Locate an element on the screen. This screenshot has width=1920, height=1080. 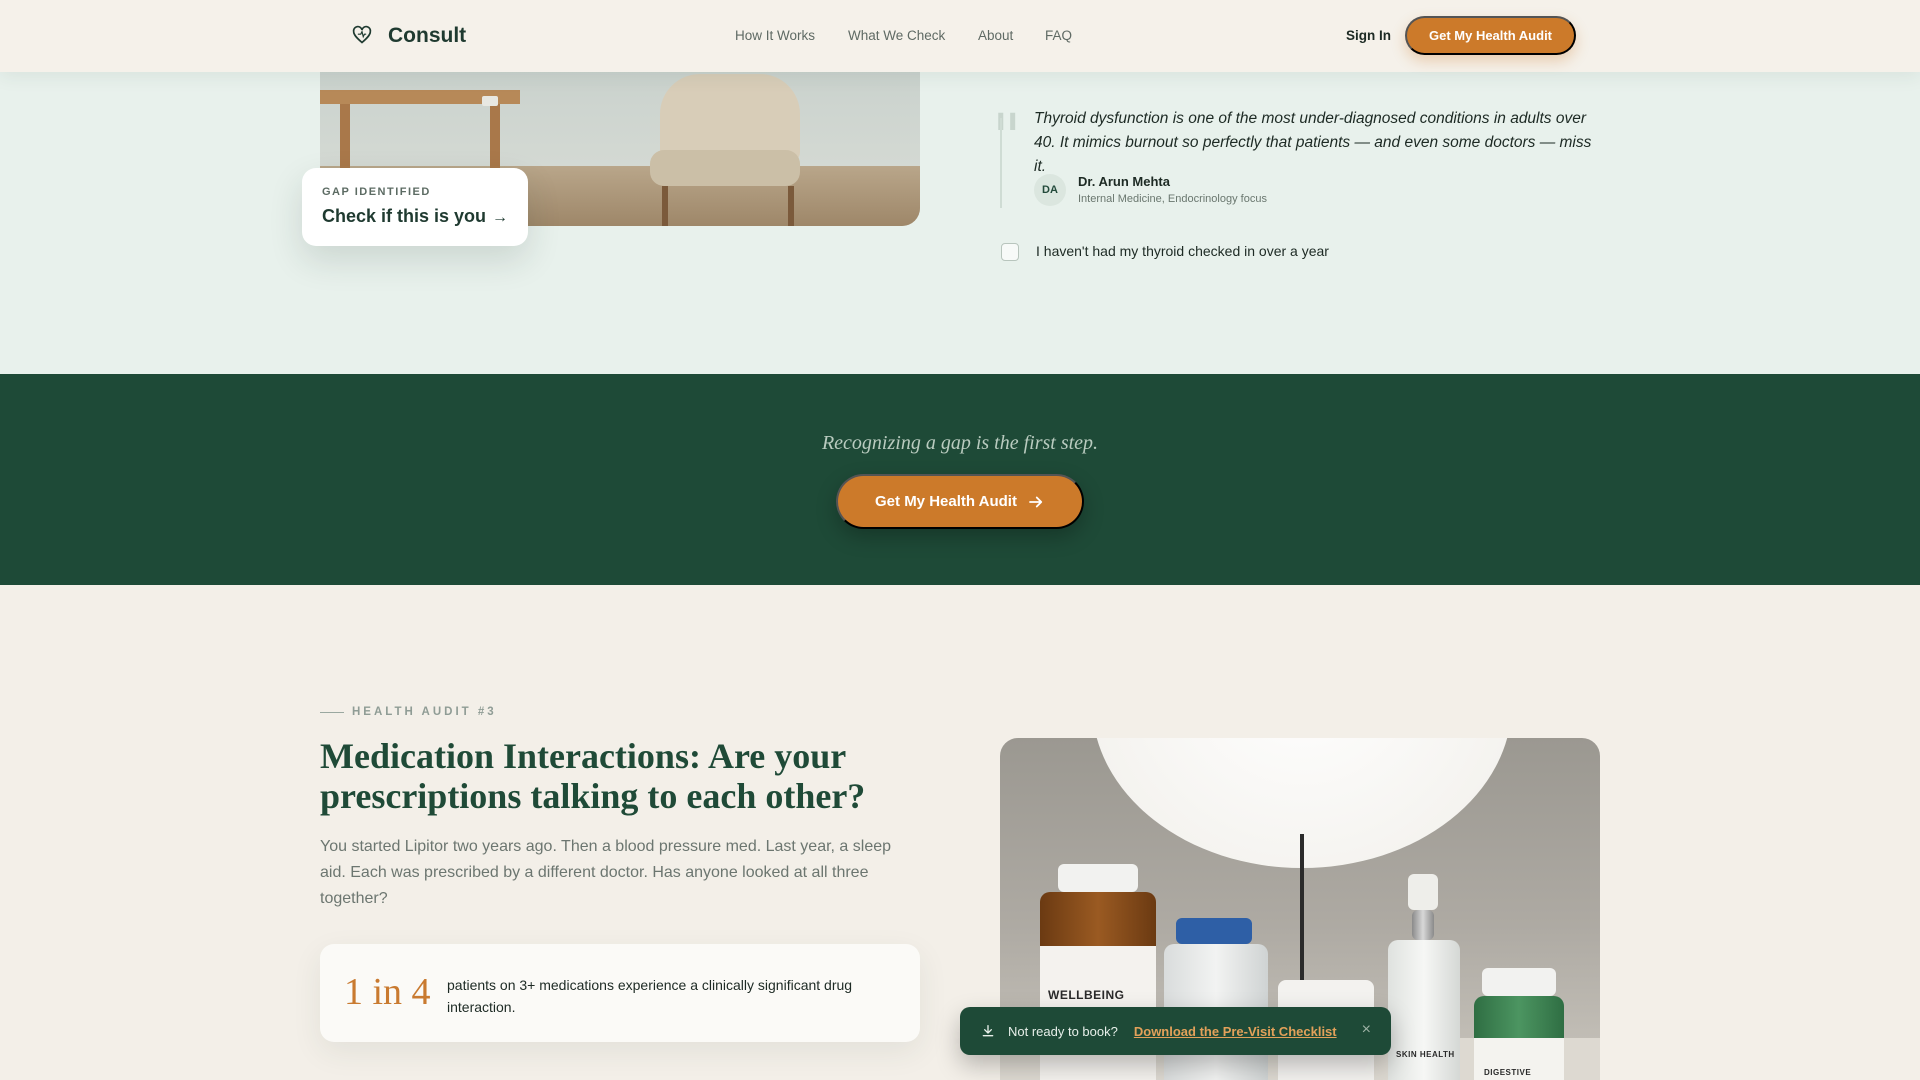
nav-about: About is located at coordinates (995, 35).